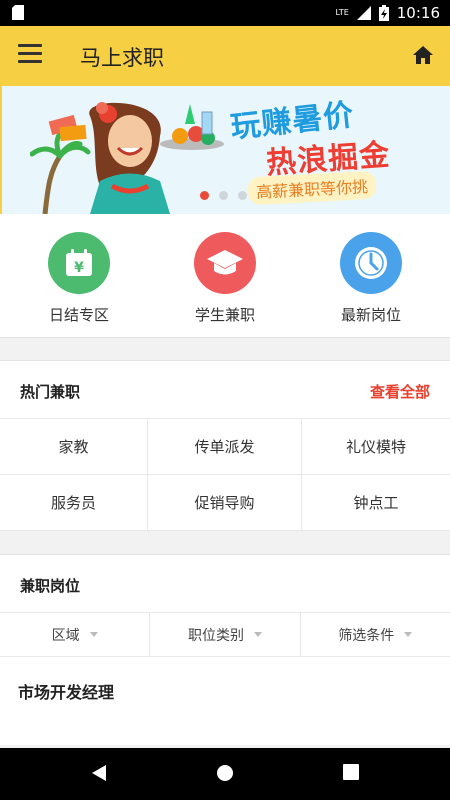  What do you see at coordinates (423, 55) in the screenshot?
I see `home-icon` at bounding box center [423, 55].